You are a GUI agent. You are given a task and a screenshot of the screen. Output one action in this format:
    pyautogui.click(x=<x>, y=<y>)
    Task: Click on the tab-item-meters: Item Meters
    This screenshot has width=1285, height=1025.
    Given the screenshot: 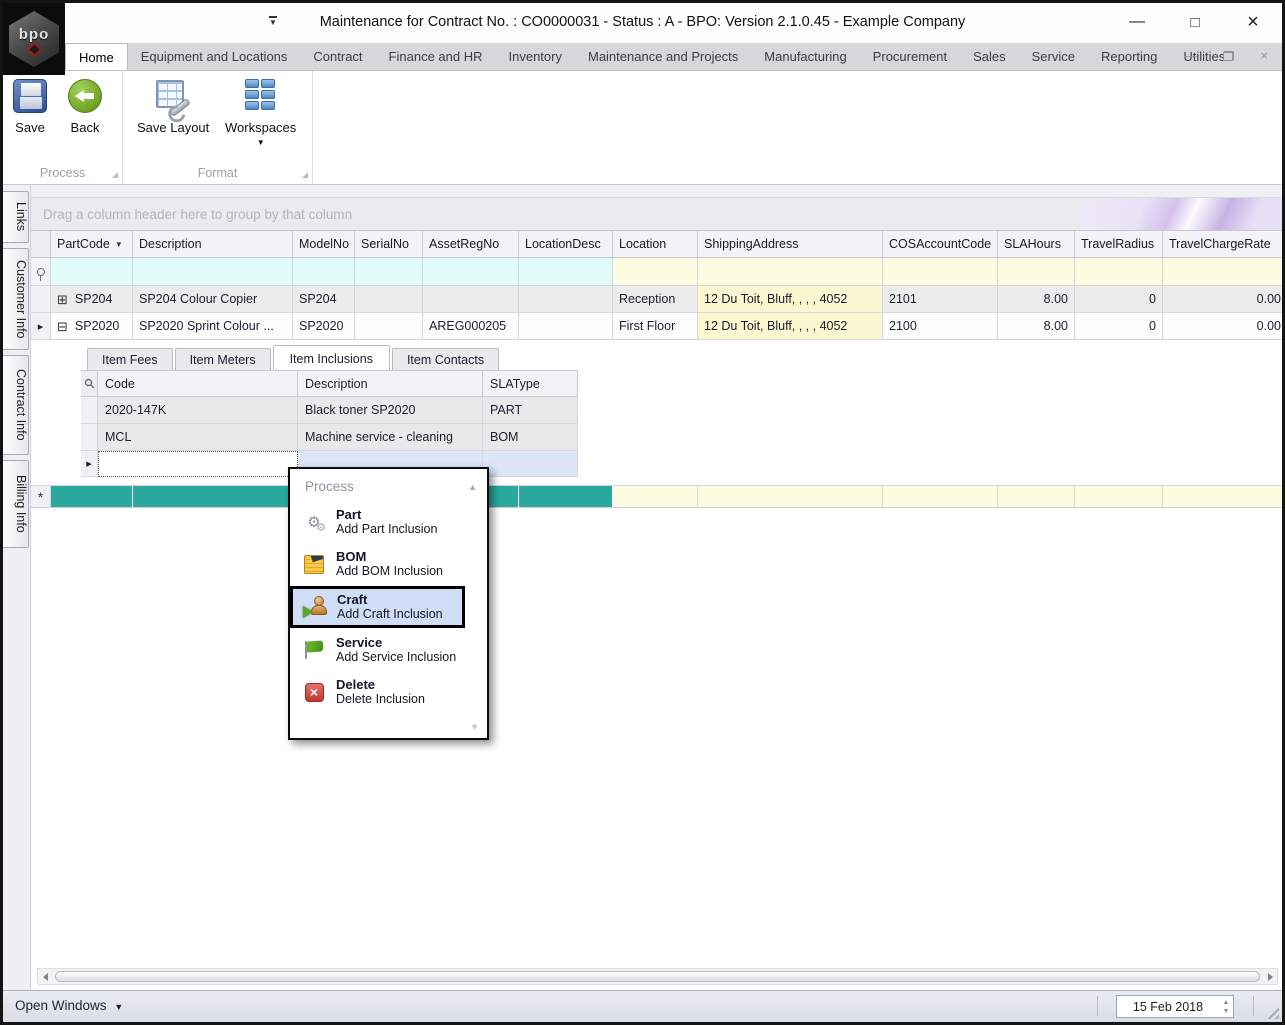 What is the action you would take?
    pyautogui.click(x=222, y=359)
    